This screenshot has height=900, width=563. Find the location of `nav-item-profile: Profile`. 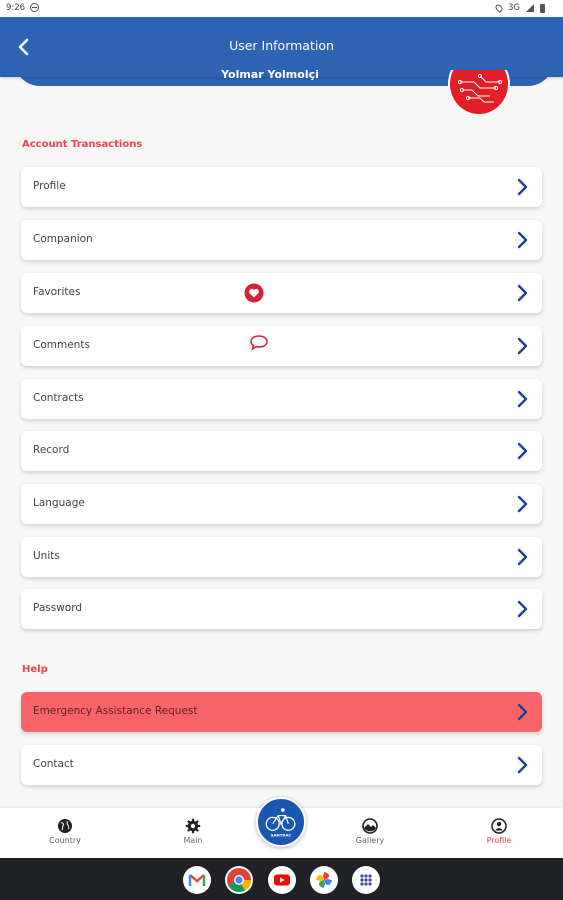

nav-item-profile: Profile is located at coordinates (499, 831).